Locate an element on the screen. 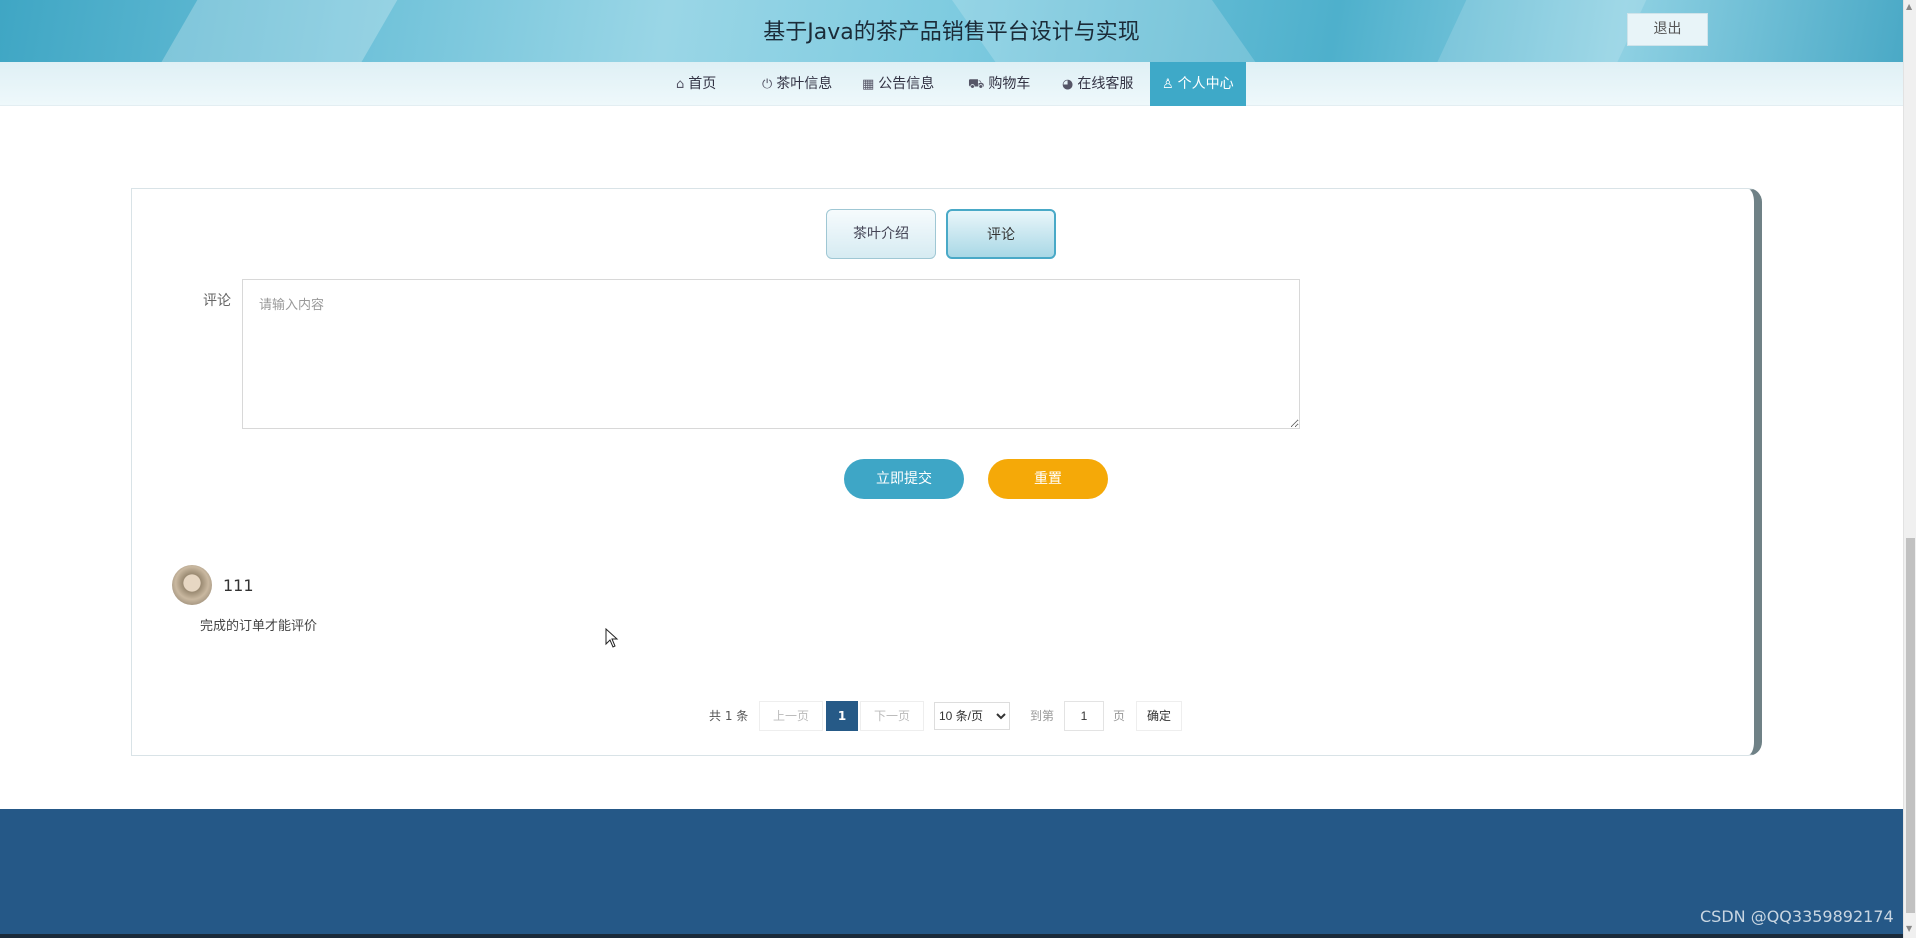 The width and height of the screenshot is (1916, 938). nav-item-support: ◕ 在线客服 is located at coordinates (1097, 84).